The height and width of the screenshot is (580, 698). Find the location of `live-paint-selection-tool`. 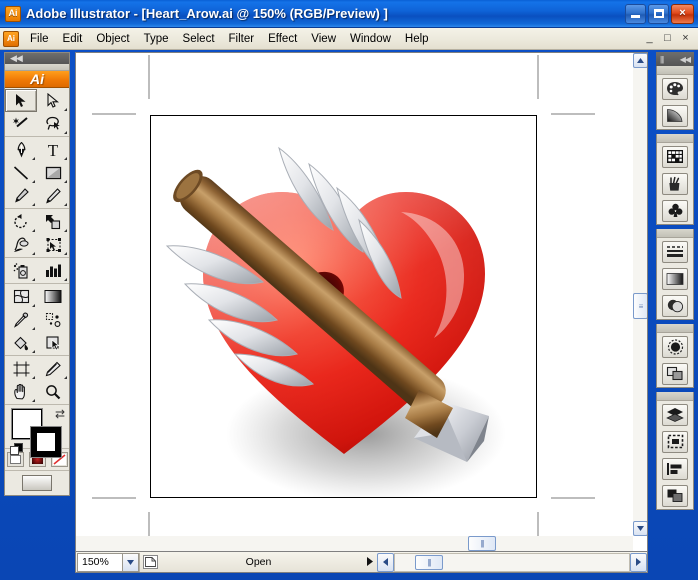

live-paint-selection-tool is located at coordinates (53, 342).